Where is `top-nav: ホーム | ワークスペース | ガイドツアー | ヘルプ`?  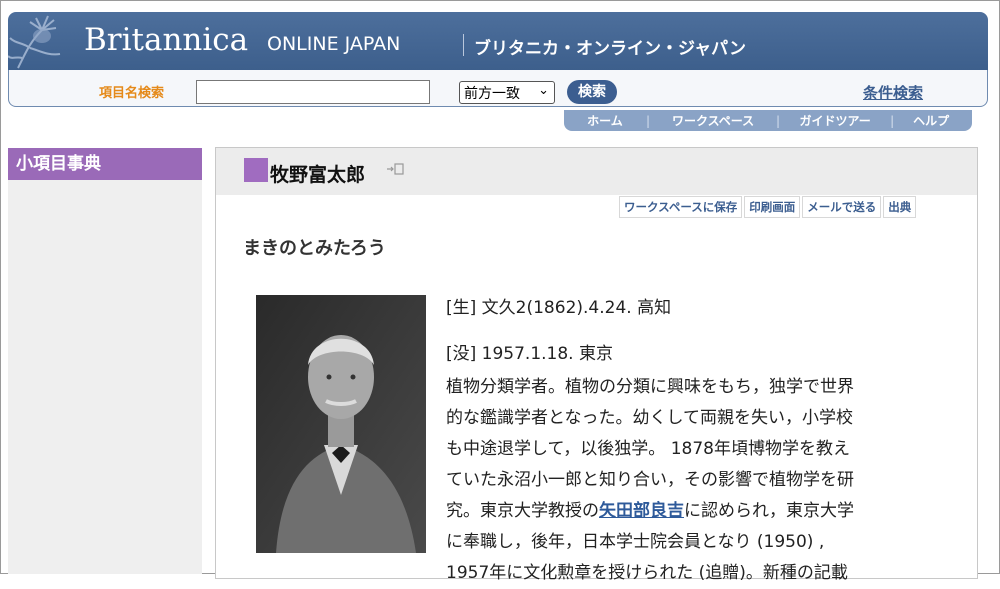
top-nav: ホーム | ワークスペース | ガイドツアー | ヘルプ is located at coordinates (768, 120).